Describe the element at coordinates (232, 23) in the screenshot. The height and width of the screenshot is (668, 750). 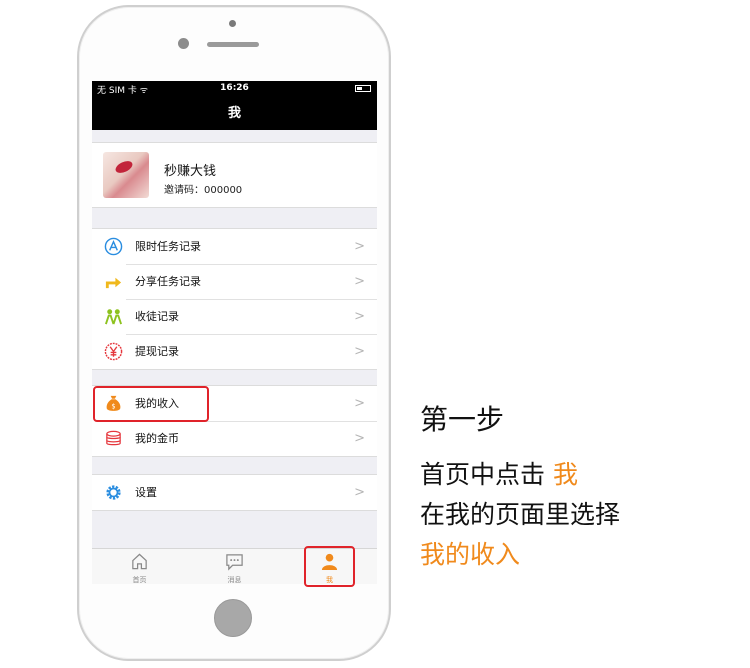
I see `front-sensor` at that location.